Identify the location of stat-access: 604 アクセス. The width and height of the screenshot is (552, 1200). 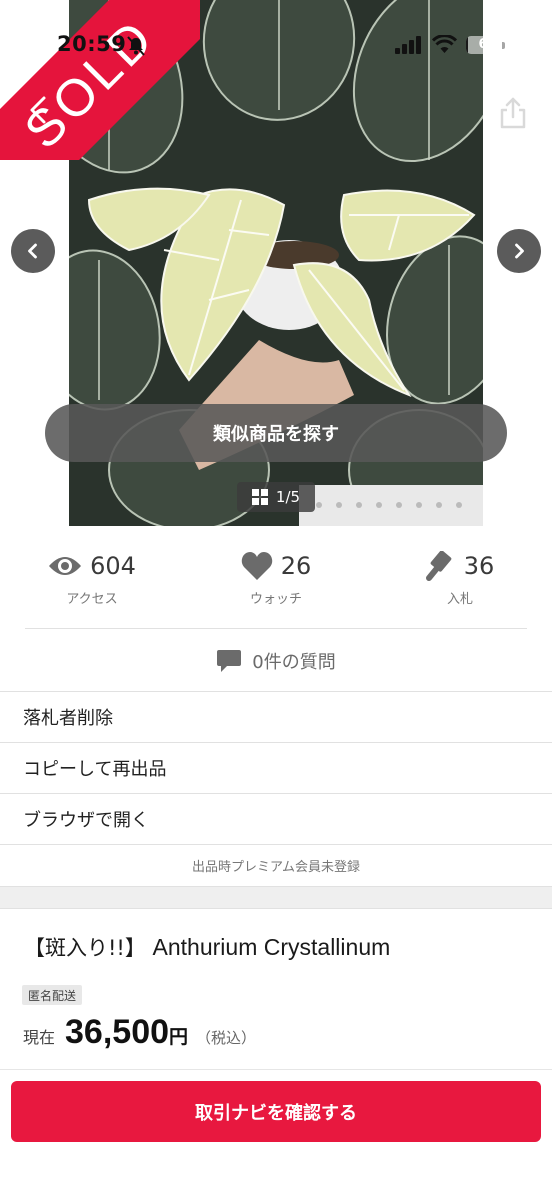
(92, 579).